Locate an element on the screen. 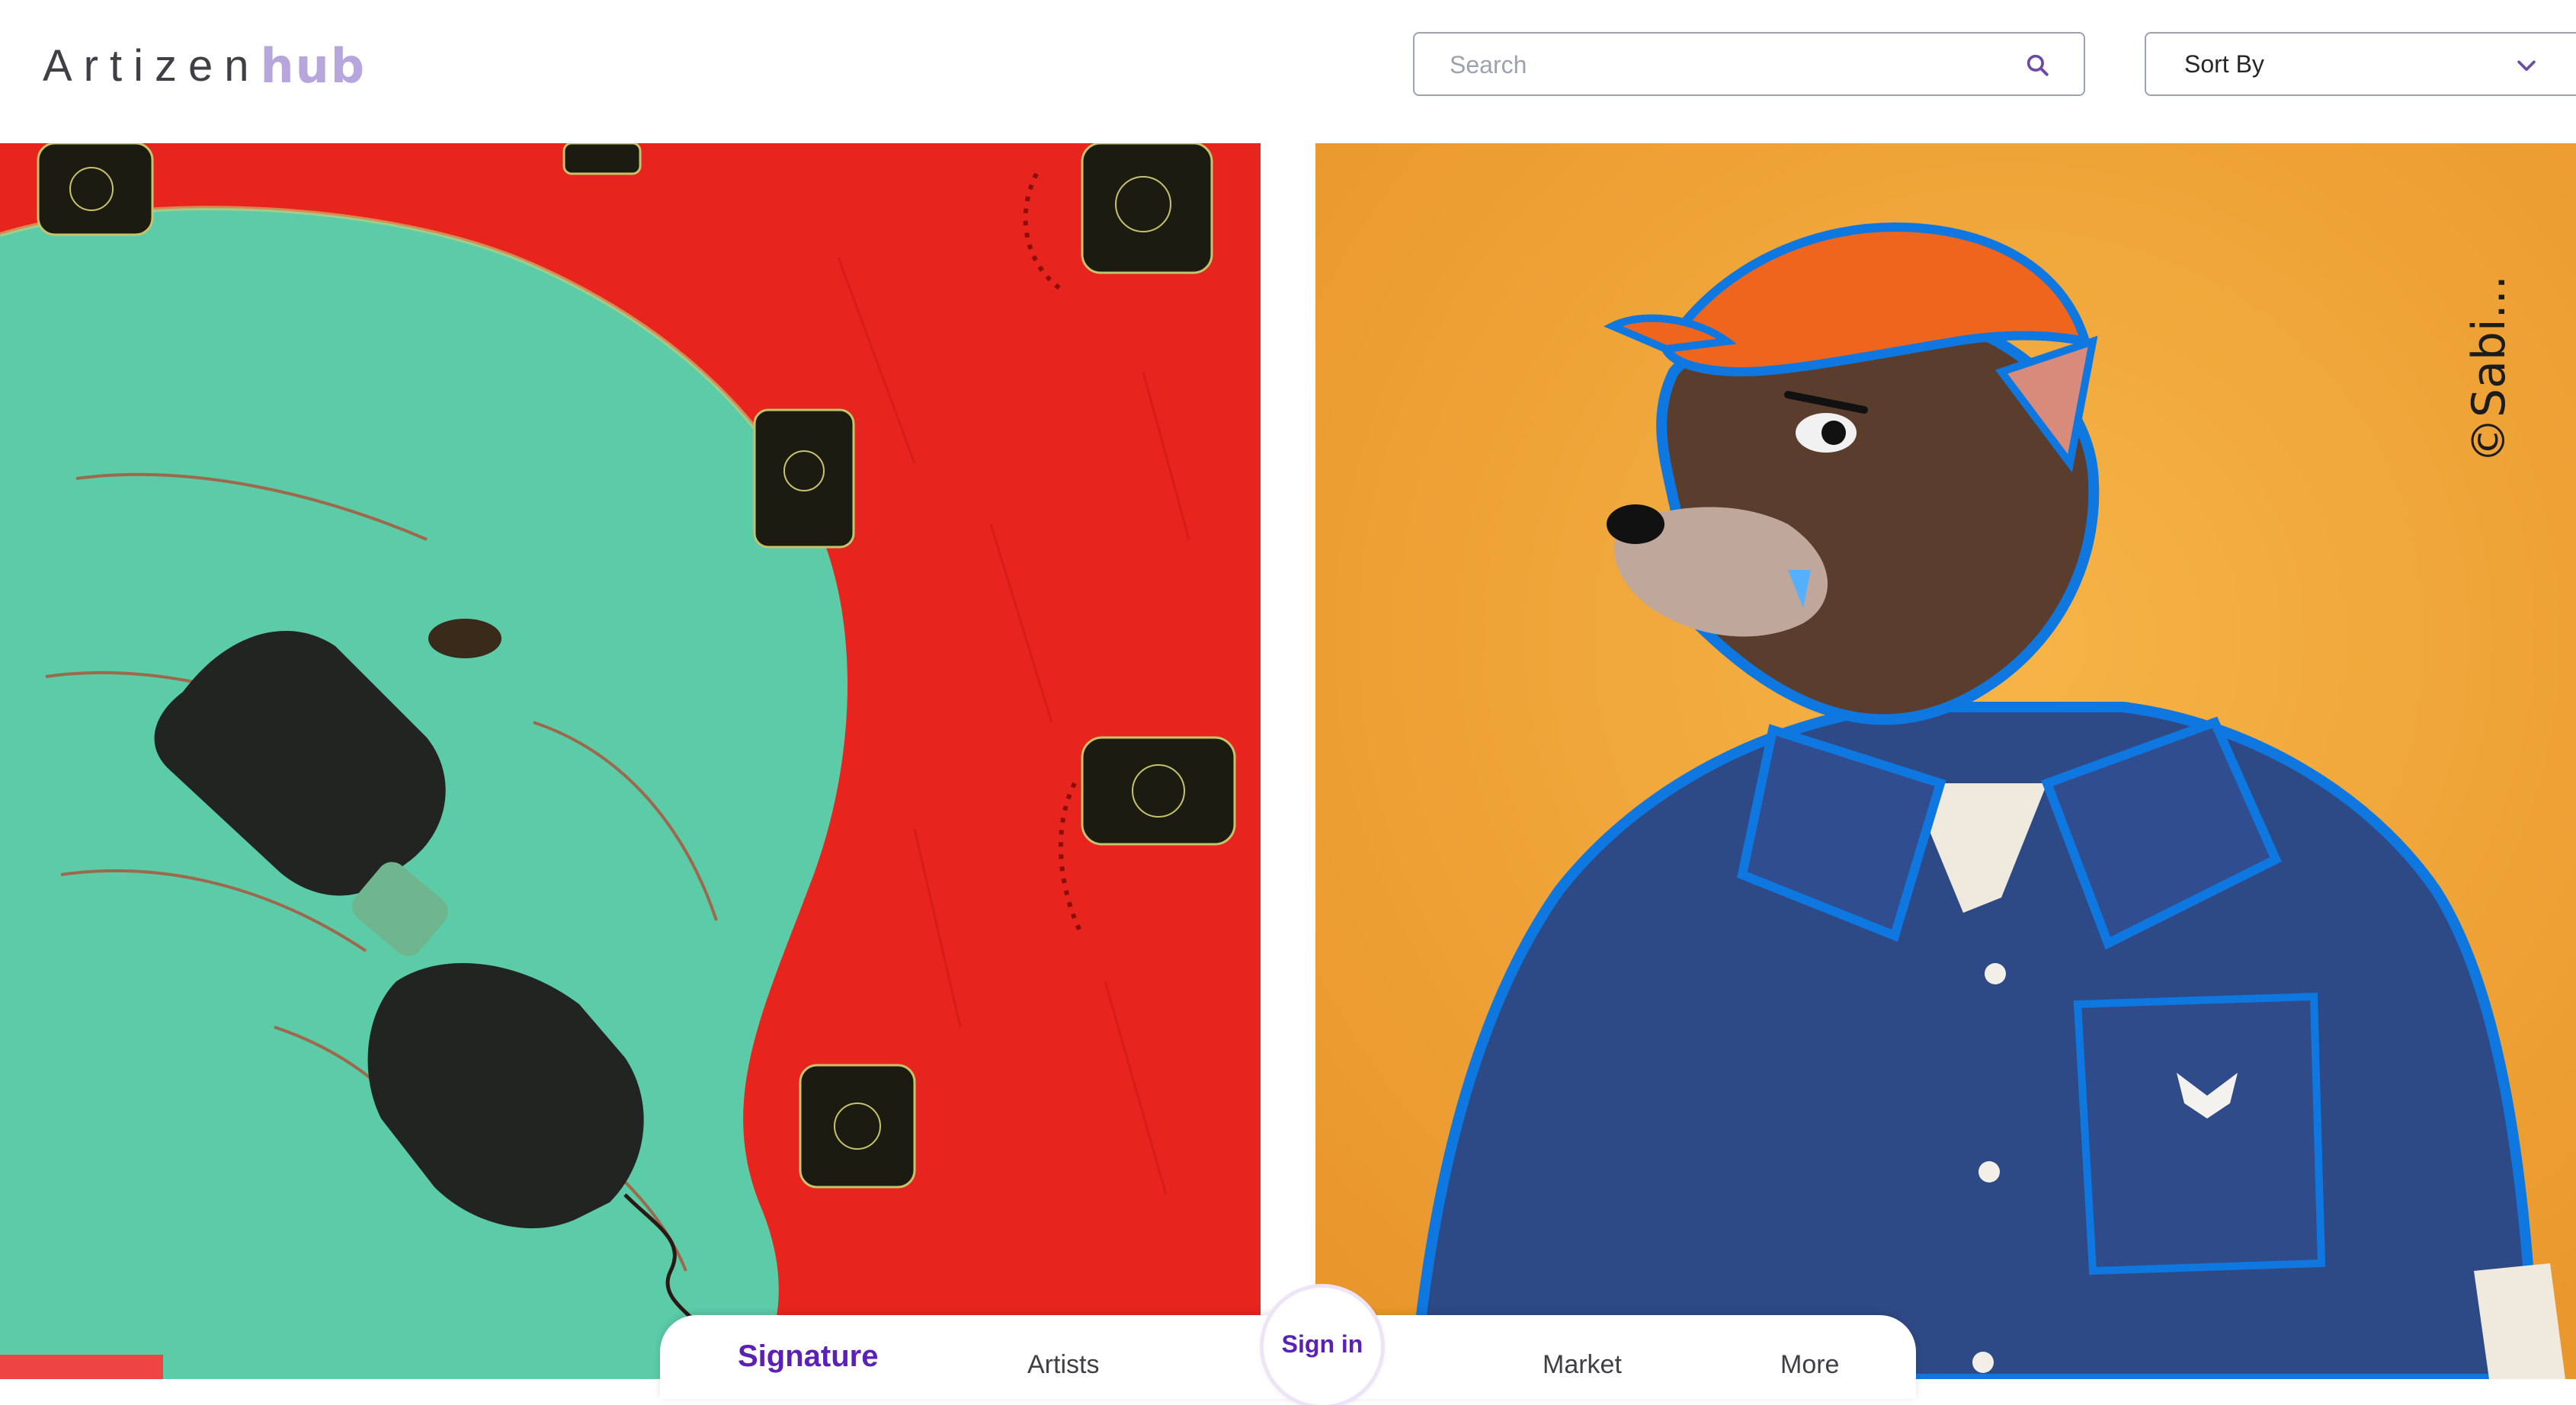 The height and width of the screenshot is (1405, 2576). artizen-hub-logo: Artizen hub is located at coordinates (204, 65).